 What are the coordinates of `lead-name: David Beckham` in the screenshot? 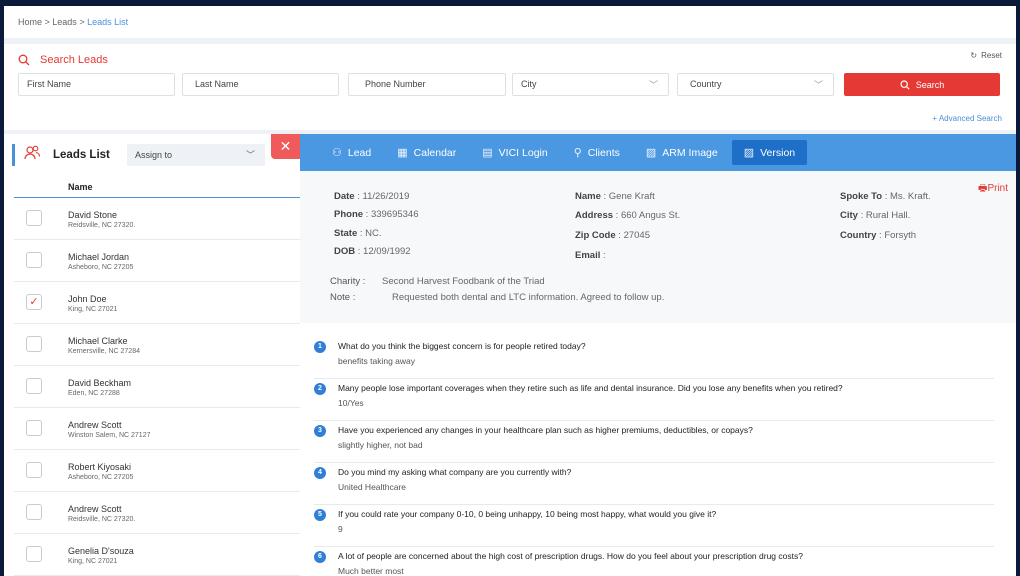 It's located at (100, 383).